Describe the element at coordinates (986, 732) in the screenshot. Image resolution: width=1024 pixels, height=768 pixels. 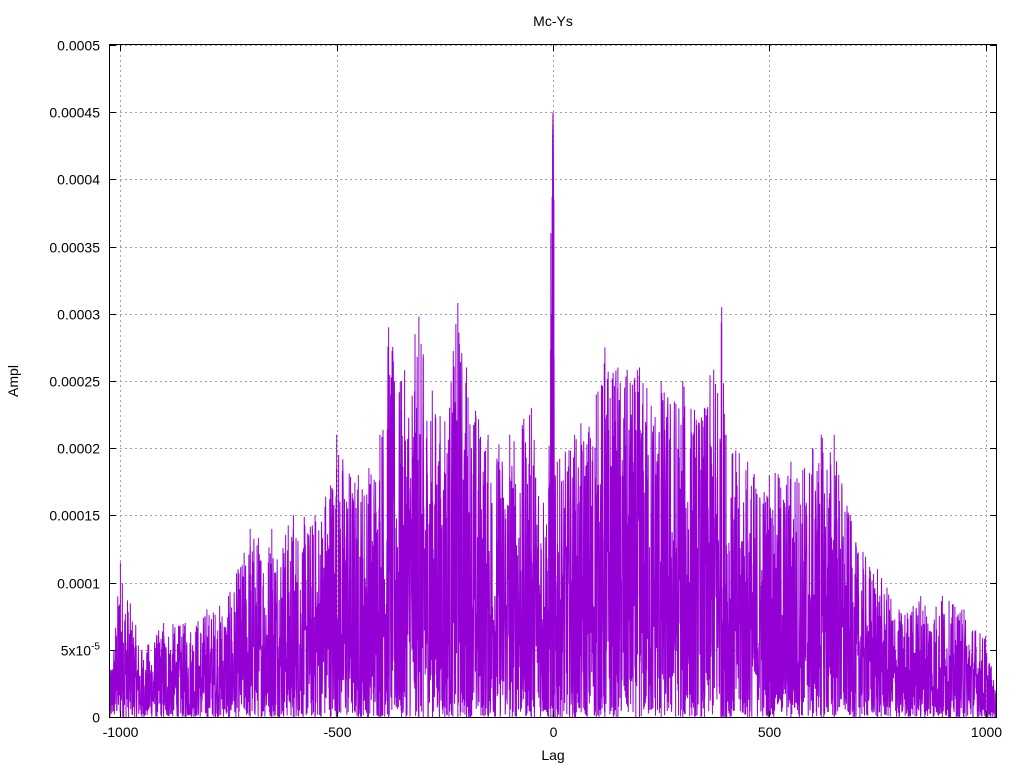
I see `x-tick-label: 1000` at that location.